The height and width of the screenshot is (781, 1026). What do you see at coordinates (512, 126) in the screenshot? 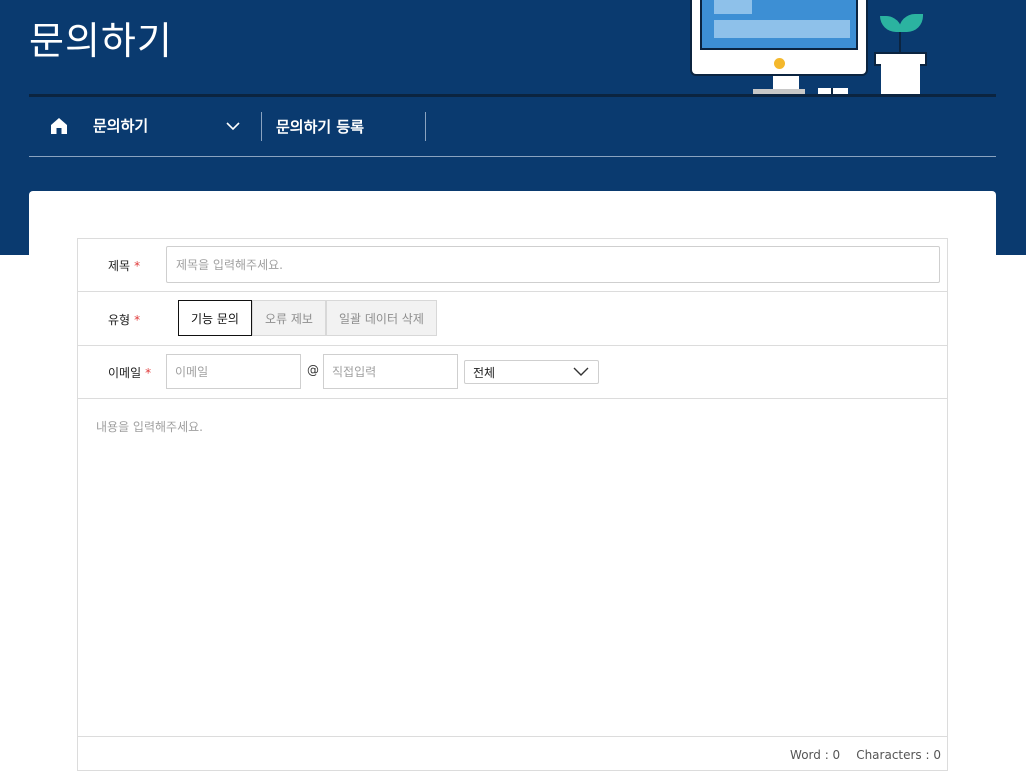
I see `breadcrumb-nav: 문의하기 문의하기 등록` at bounding box center [512, 126].